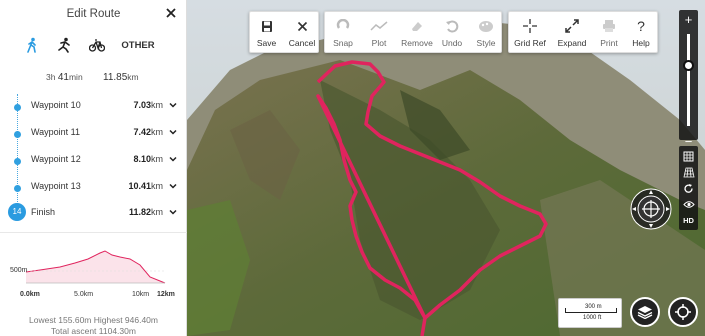 This screenshot has height=336, width=705. What do you see at coordinates (688, 20) in the screenshot?
I see `zoom-in-button: +` at bounding box center [688, 20].